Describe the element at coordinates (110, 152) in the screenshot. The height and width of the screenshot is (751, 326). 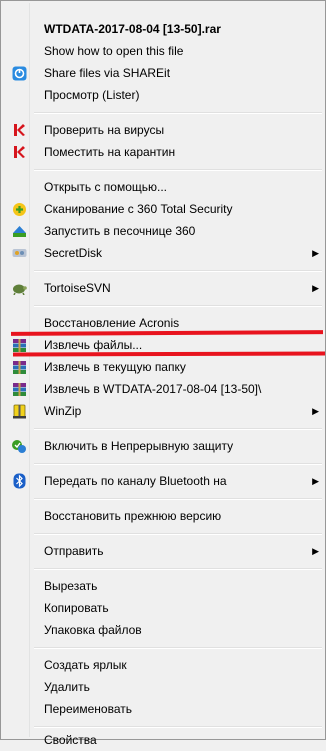
I see `menu-item-label: Поместить на карантин` at that location.